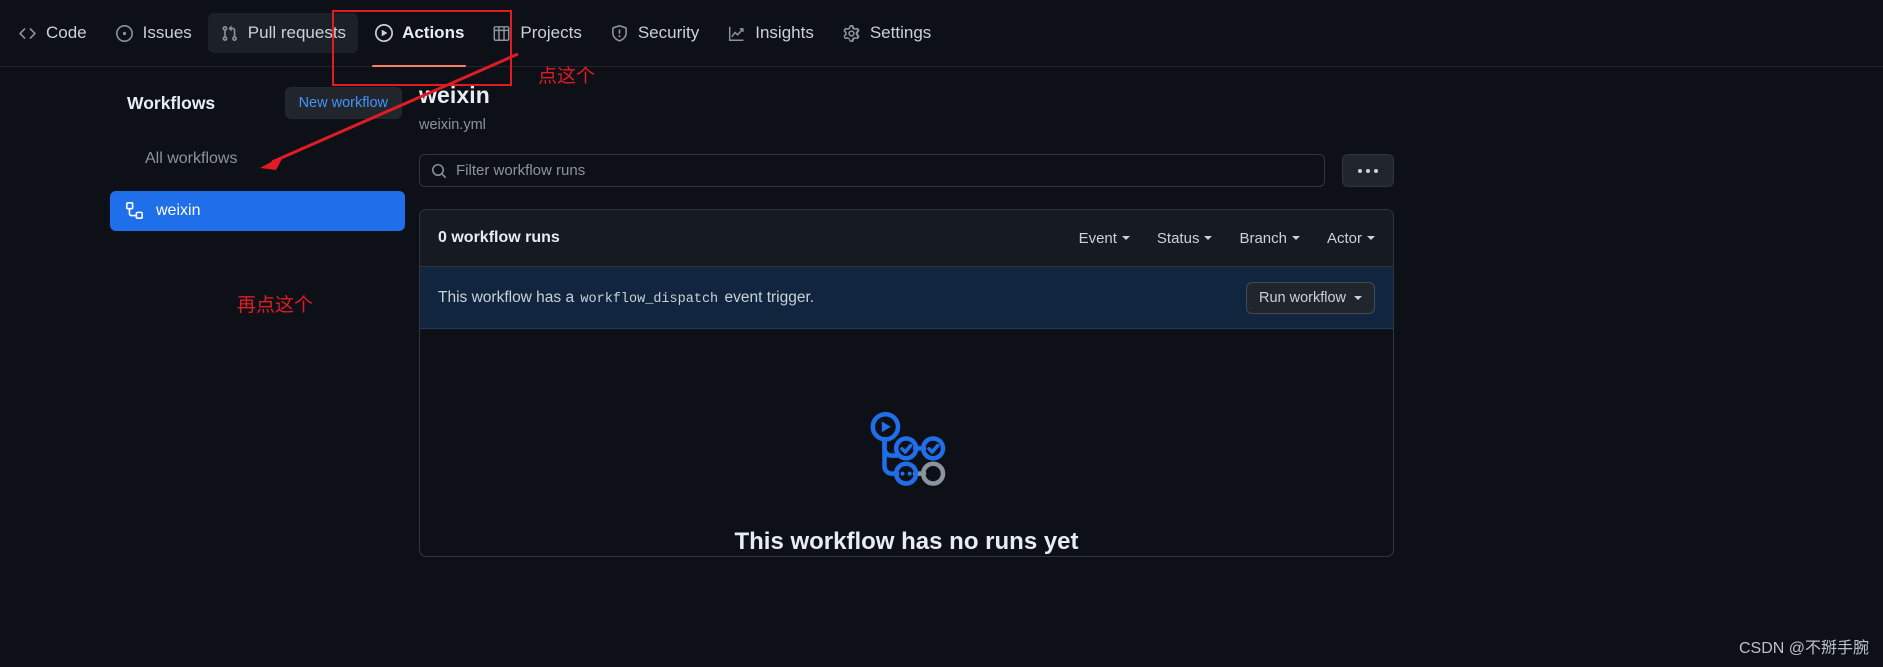 The height and width of the screenshot is (667, 1883). Describe the element at coordinates (506, 297) in the screenshot. I see `dispatch-prefix: This workflow has a` at that location.